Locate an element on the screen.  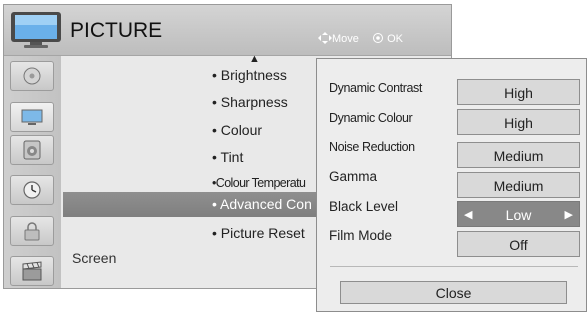
sidebar-item-time is located at coordinates (32, 190).